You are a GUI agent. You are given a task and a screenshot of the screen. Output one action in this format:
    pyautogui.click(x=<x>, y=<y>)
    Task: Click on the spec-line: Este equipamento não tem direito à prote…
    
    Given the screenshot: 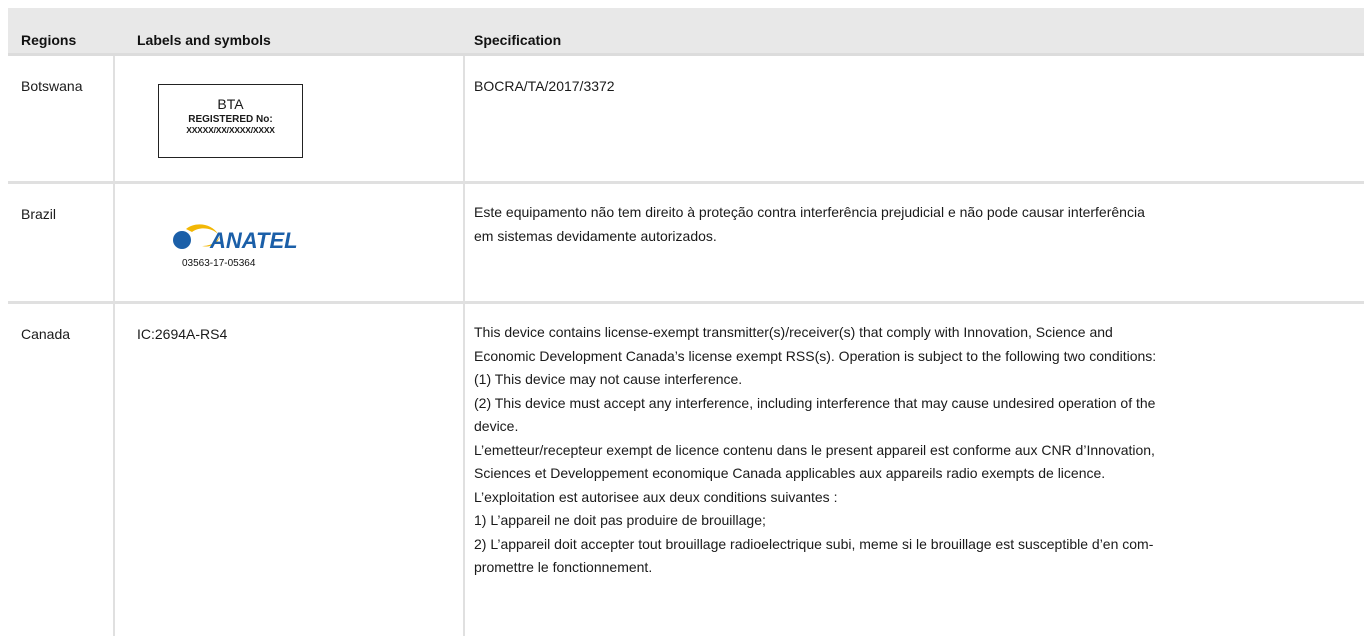 What is the action you would take?
    pyautogui.click(x=809, y=212)
    